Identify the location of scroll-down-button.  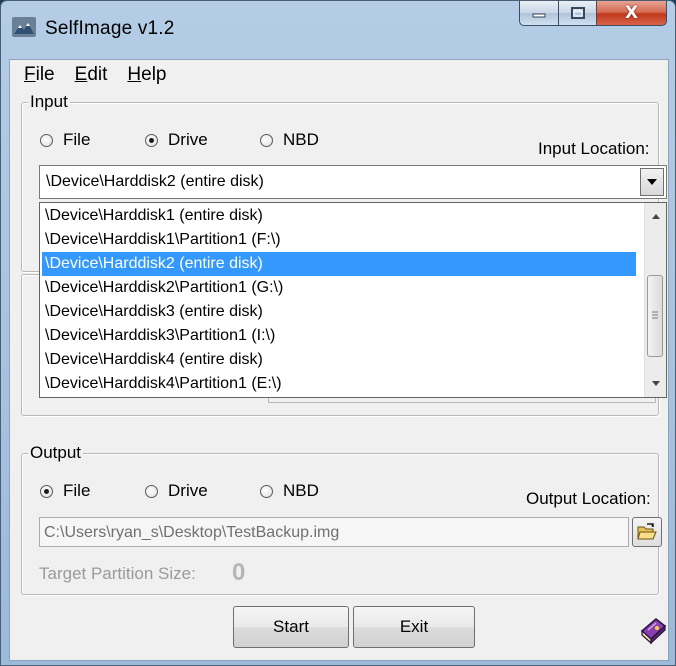
(655, 384).